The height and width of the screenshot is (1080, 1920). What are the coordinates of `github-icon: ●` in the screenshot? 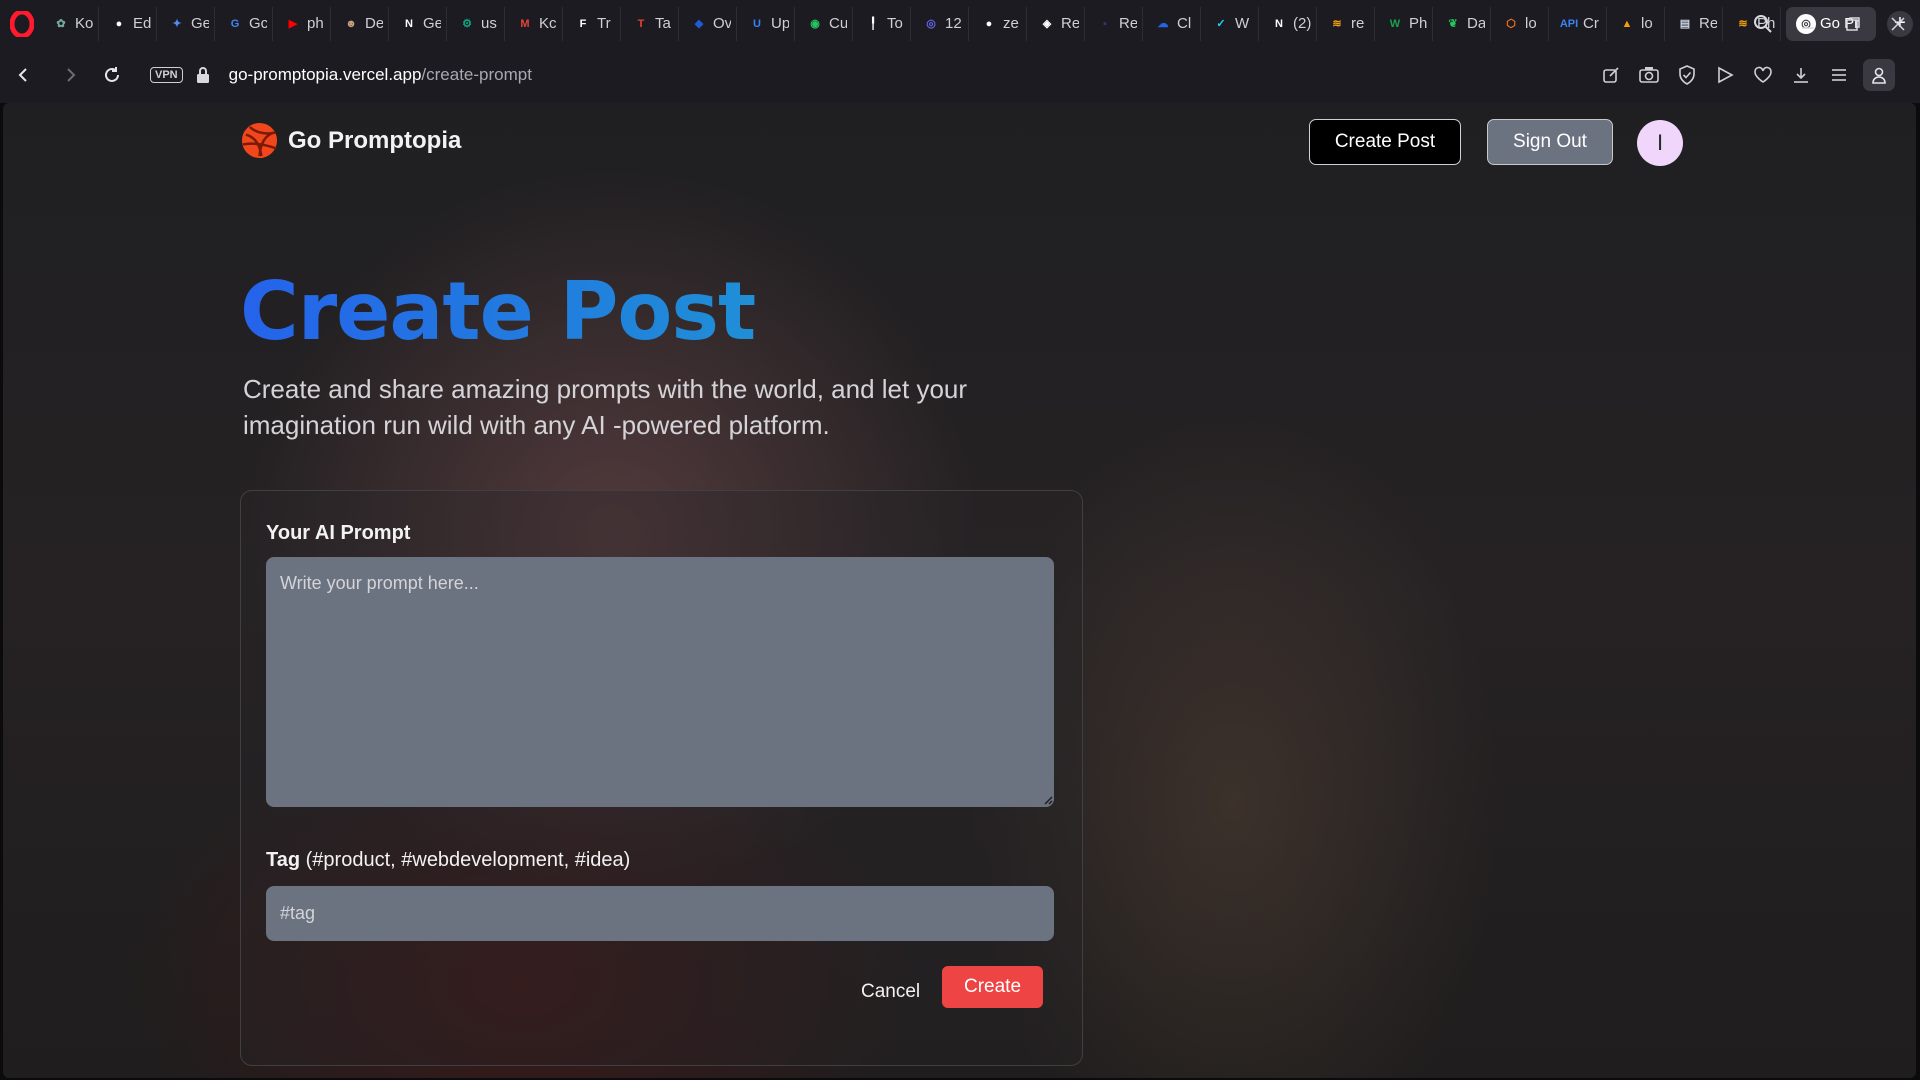 It's located at (989, 23).